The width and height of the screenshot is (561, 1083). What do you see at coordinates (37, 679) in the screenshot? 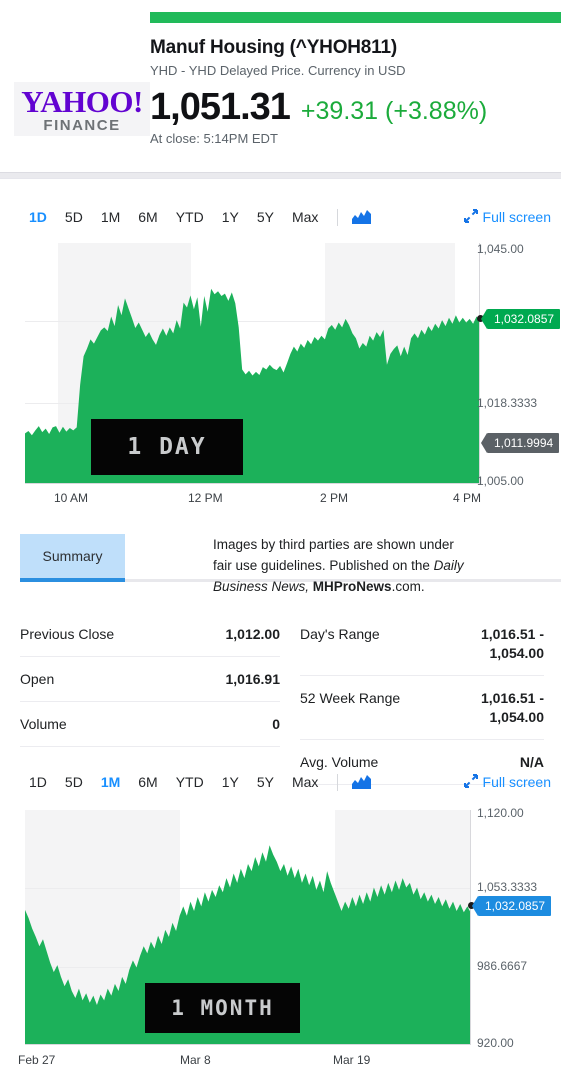
I see `stat-label-open: Open` at bounding box center [37, 679].